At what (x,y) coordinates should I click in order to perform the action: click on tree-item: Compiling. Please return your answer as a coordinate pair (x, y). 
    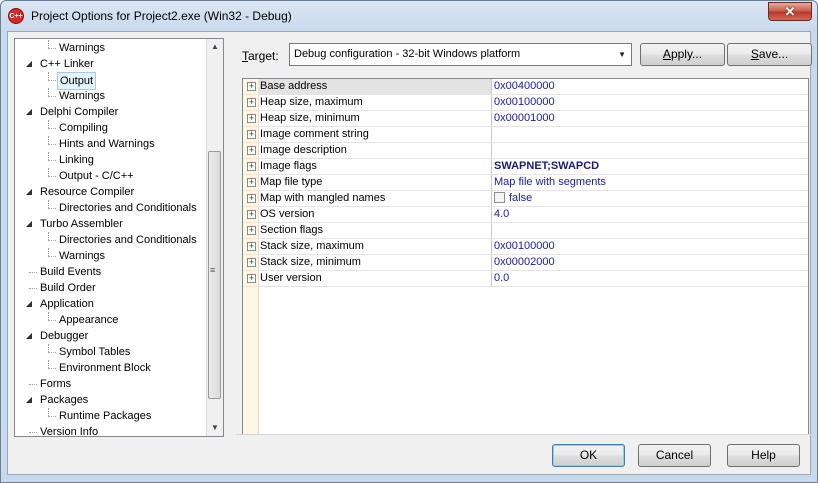
    Looking at the image, I should click on (110, 128).